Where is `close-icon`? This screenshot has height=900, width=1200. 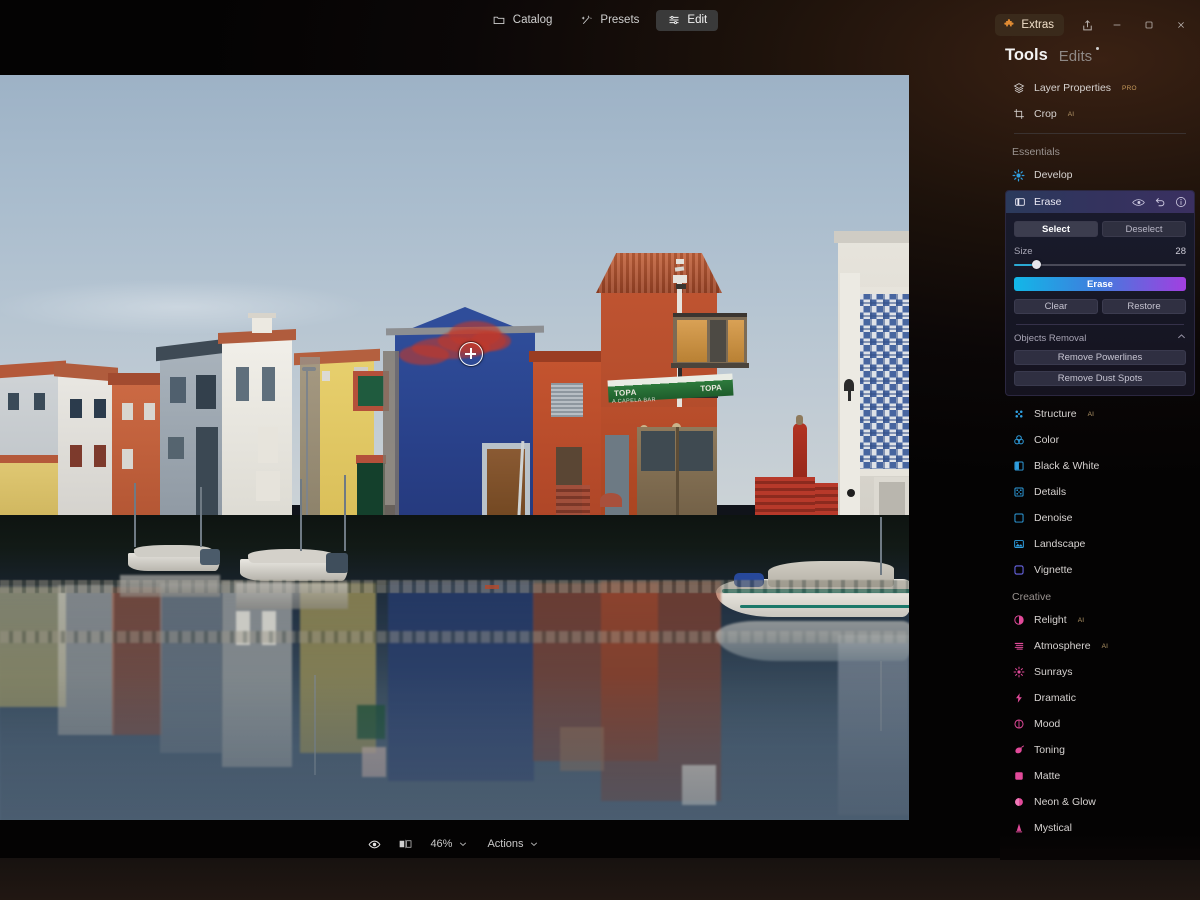 close-icon is located at coordinates (1181, 25).